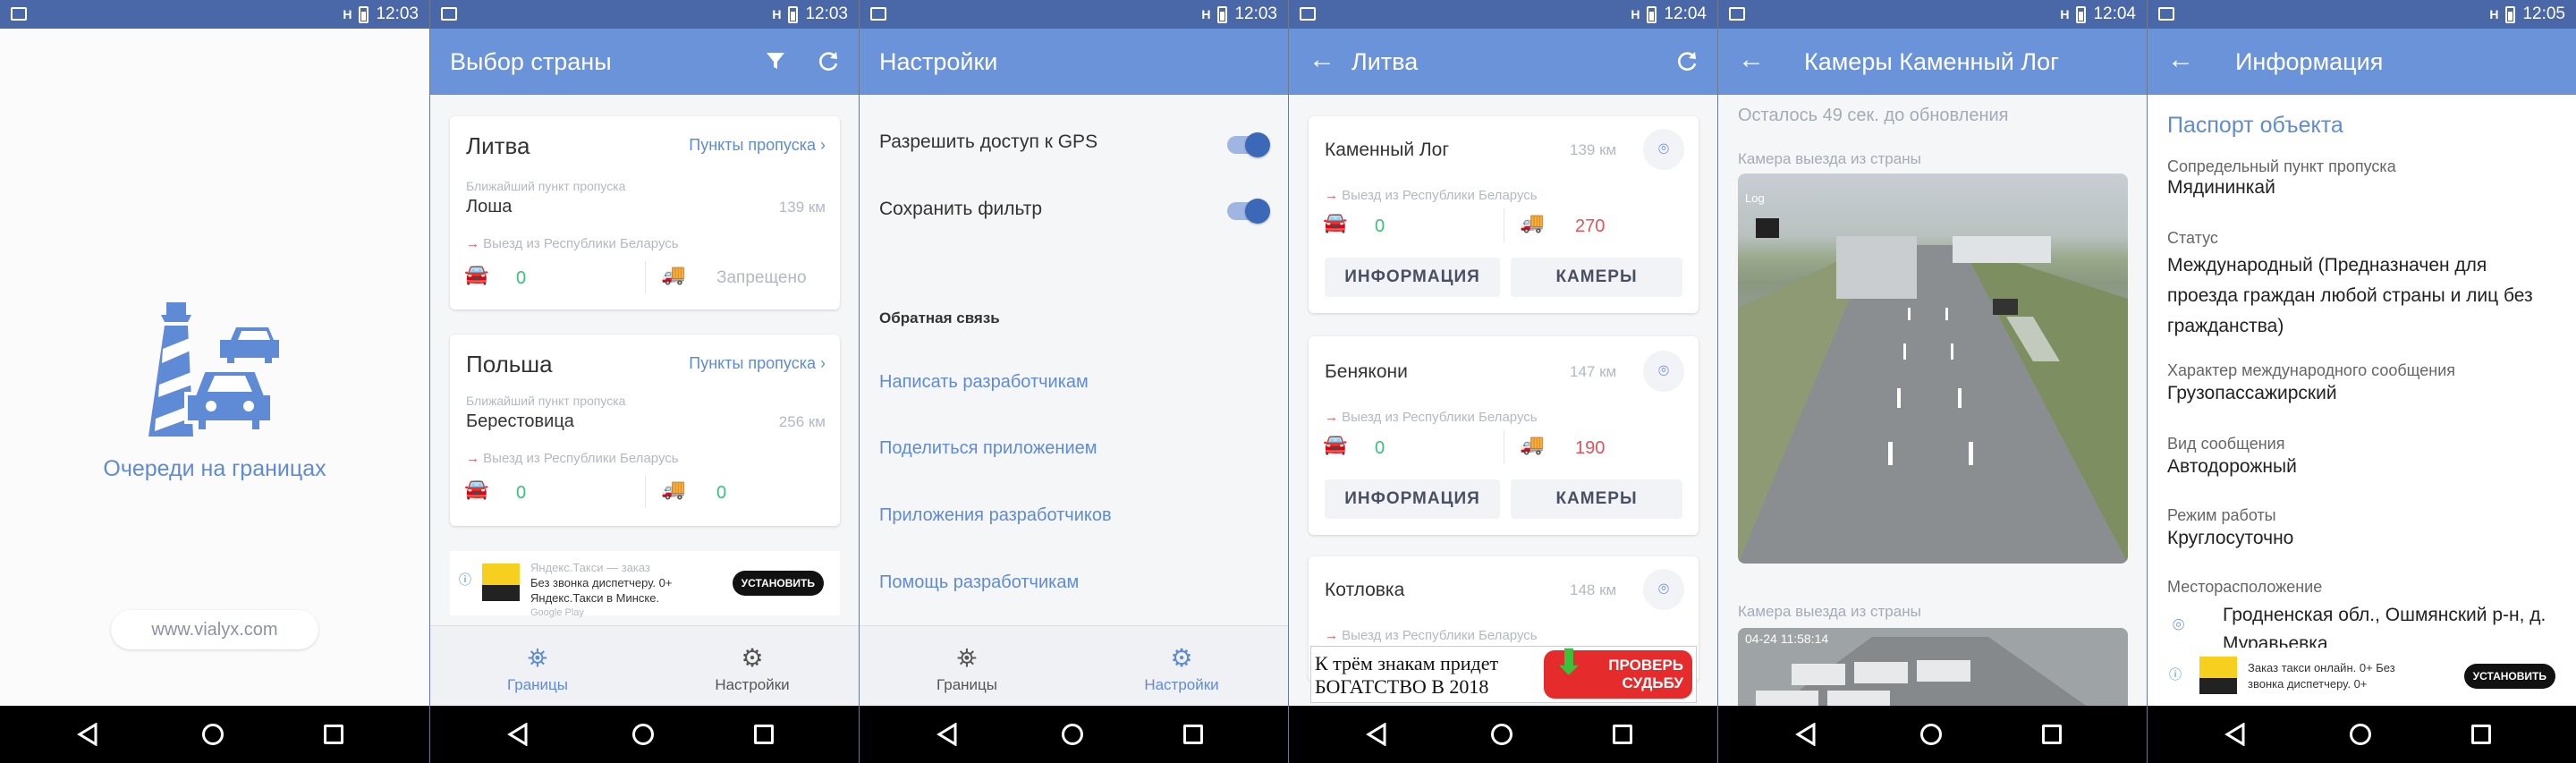  What do you see at coordinates (520, 421) in the screenshot?
I see `checkpoint-name: Берестовица` at bounding box center [520, 421].